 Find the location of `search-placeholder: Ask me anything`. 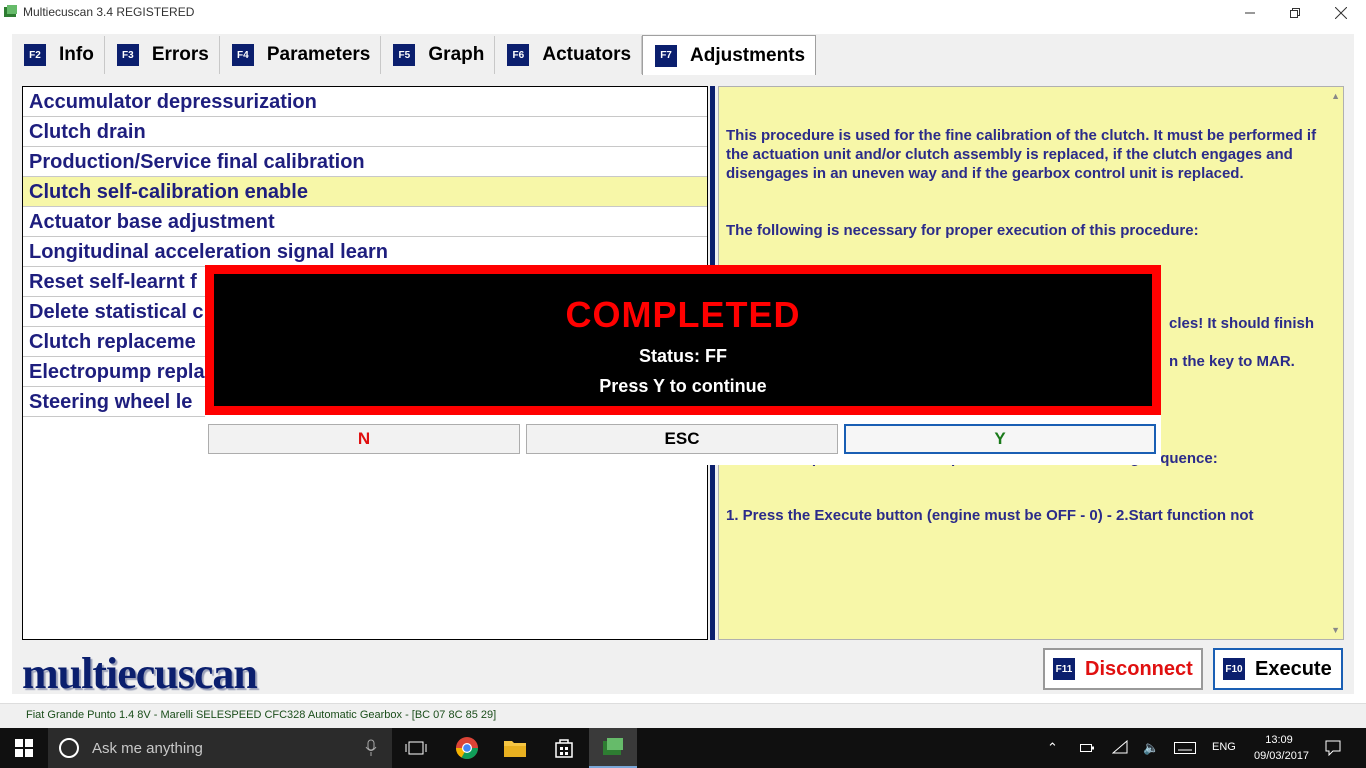

search-placeholder: Ask me anything is located at coordinates (147, 748).